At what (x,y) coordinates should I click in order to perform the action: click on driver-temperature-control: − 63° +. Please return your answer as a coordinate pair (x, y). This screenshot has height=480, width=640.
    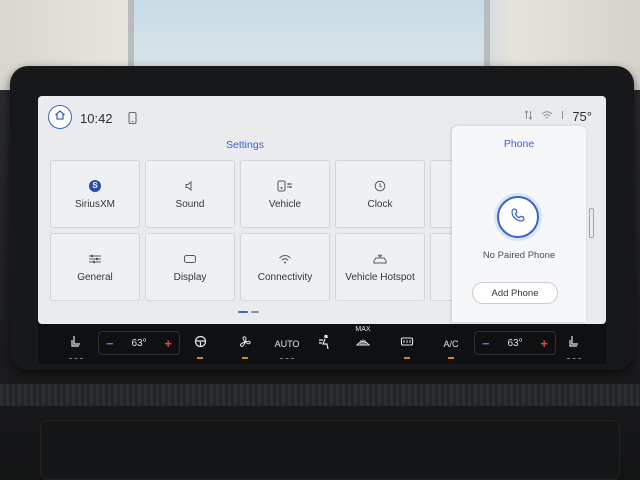
    Looking at the image, I should click on (139, 343).